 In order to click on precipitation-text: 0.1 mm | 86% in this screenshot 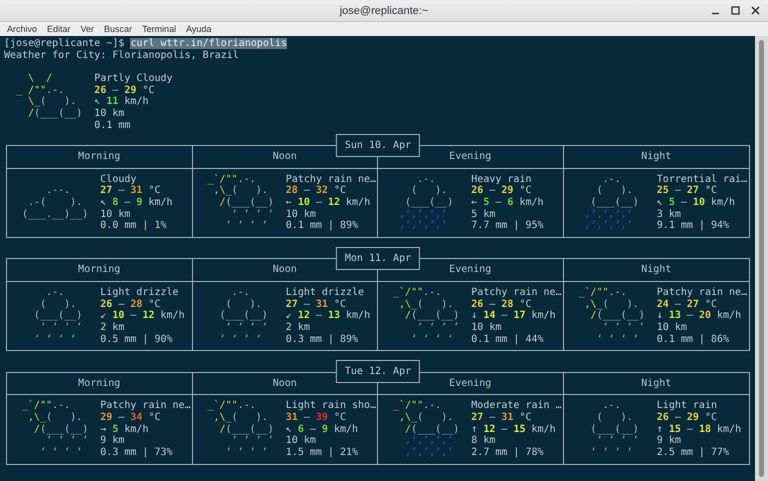, I will do `click(693, 339)`.